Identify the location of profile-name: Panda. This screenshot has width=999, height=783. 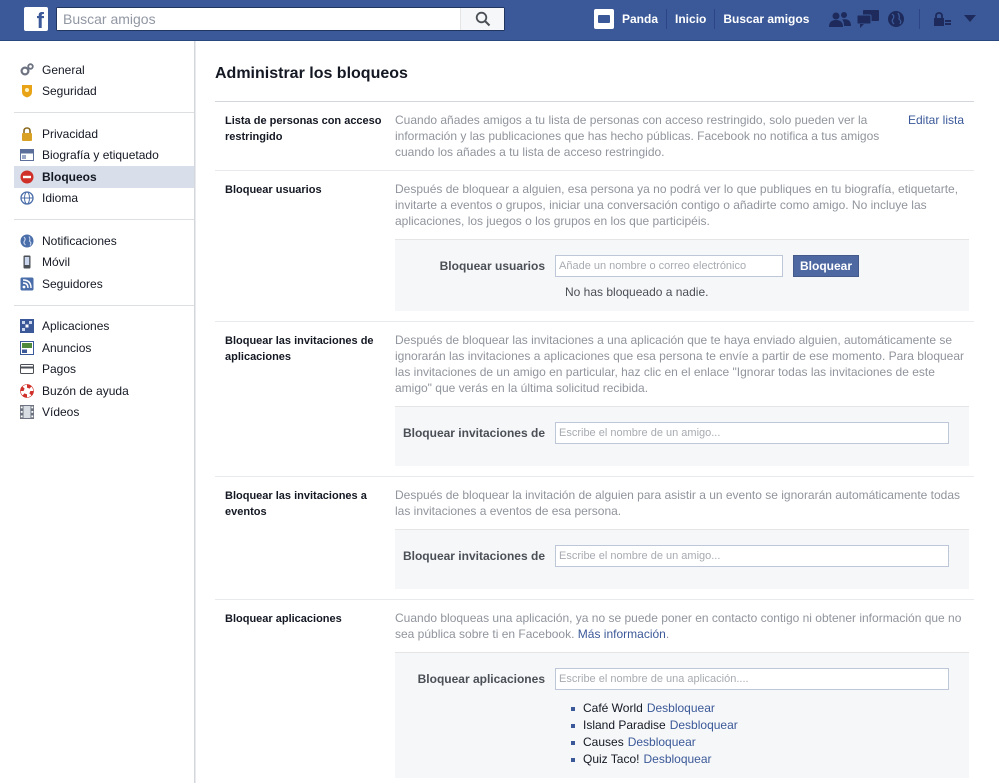
(640, 19).